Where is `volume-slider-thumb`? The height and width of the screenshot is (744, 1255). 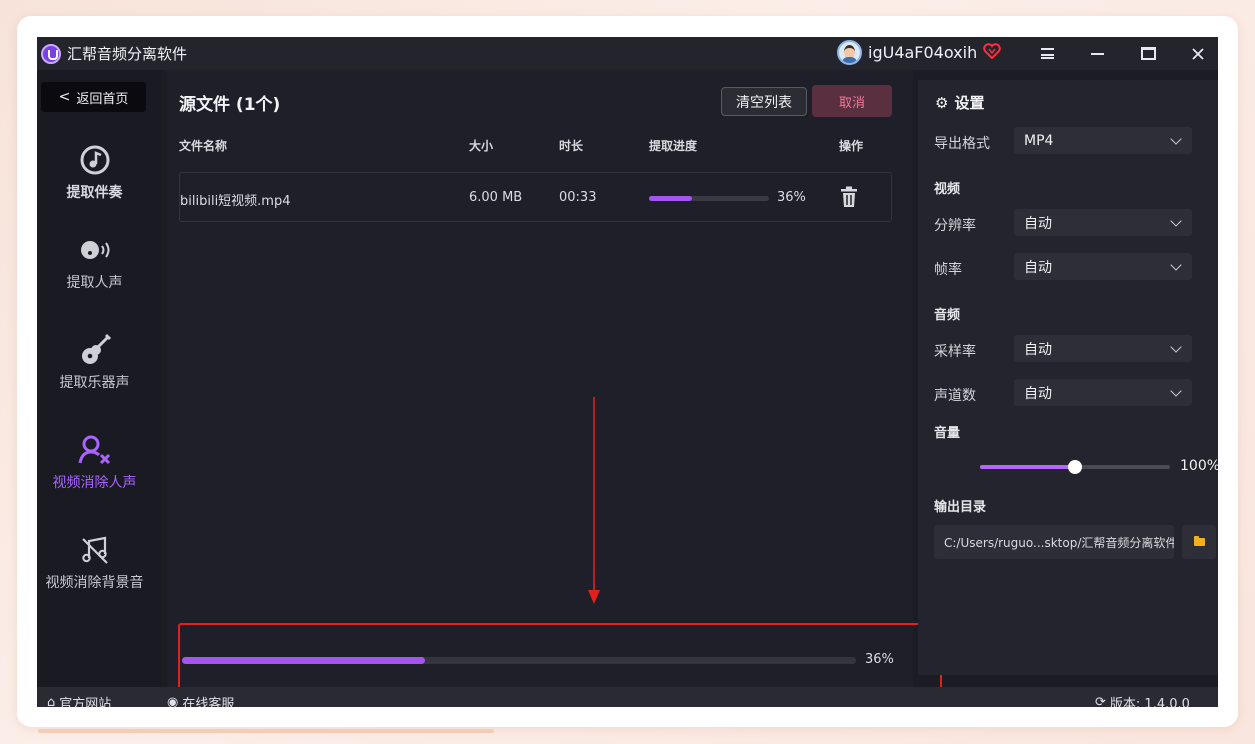
volume-slider-thumb is located at coordinates (1075, 467).